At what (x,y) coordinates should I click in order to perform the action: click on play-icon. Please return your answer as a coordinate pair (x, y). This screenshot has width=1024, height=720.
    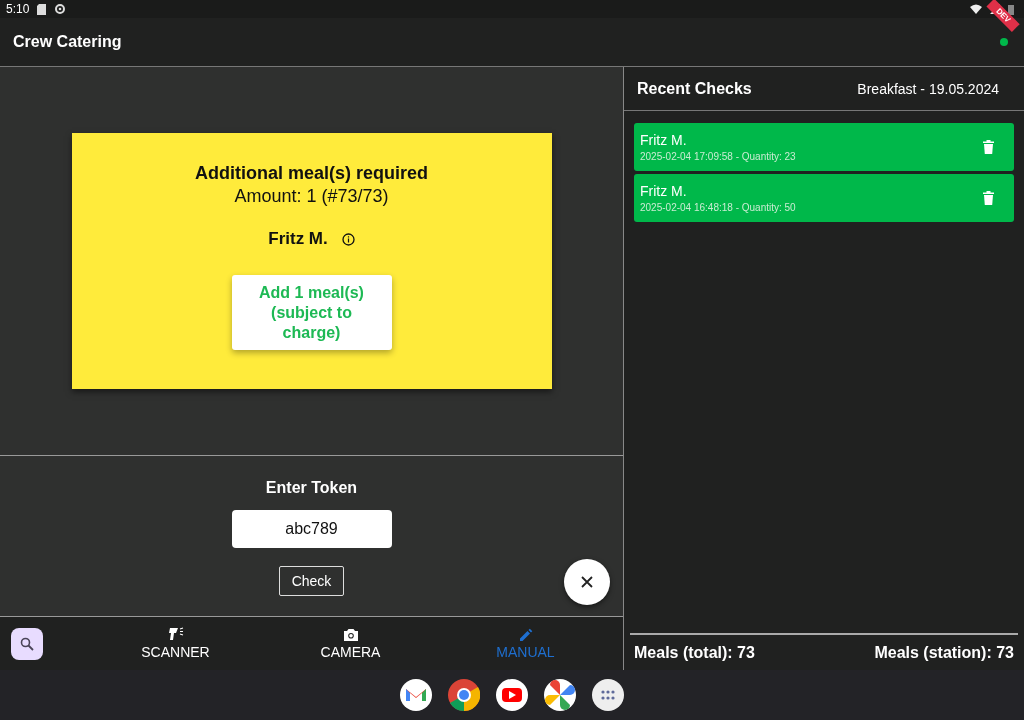
    Looking at the image, I should click on (512, 695).